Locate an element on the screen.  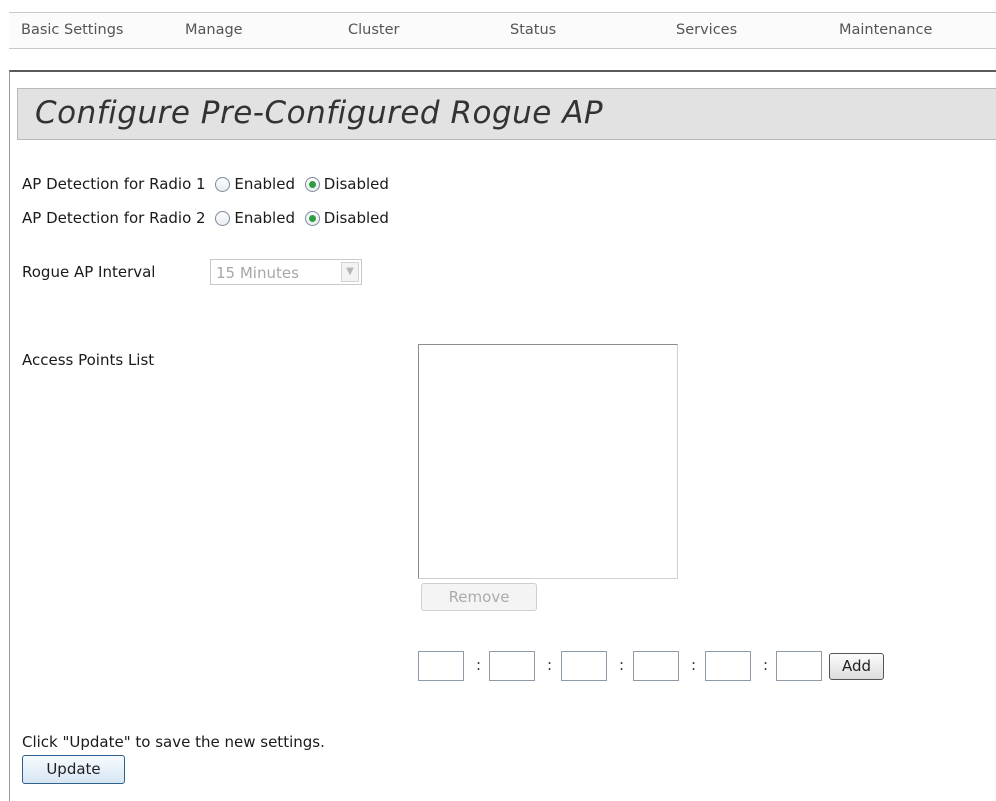
interval-select-value: 15 Minutes is located at coordinates (257, 273).